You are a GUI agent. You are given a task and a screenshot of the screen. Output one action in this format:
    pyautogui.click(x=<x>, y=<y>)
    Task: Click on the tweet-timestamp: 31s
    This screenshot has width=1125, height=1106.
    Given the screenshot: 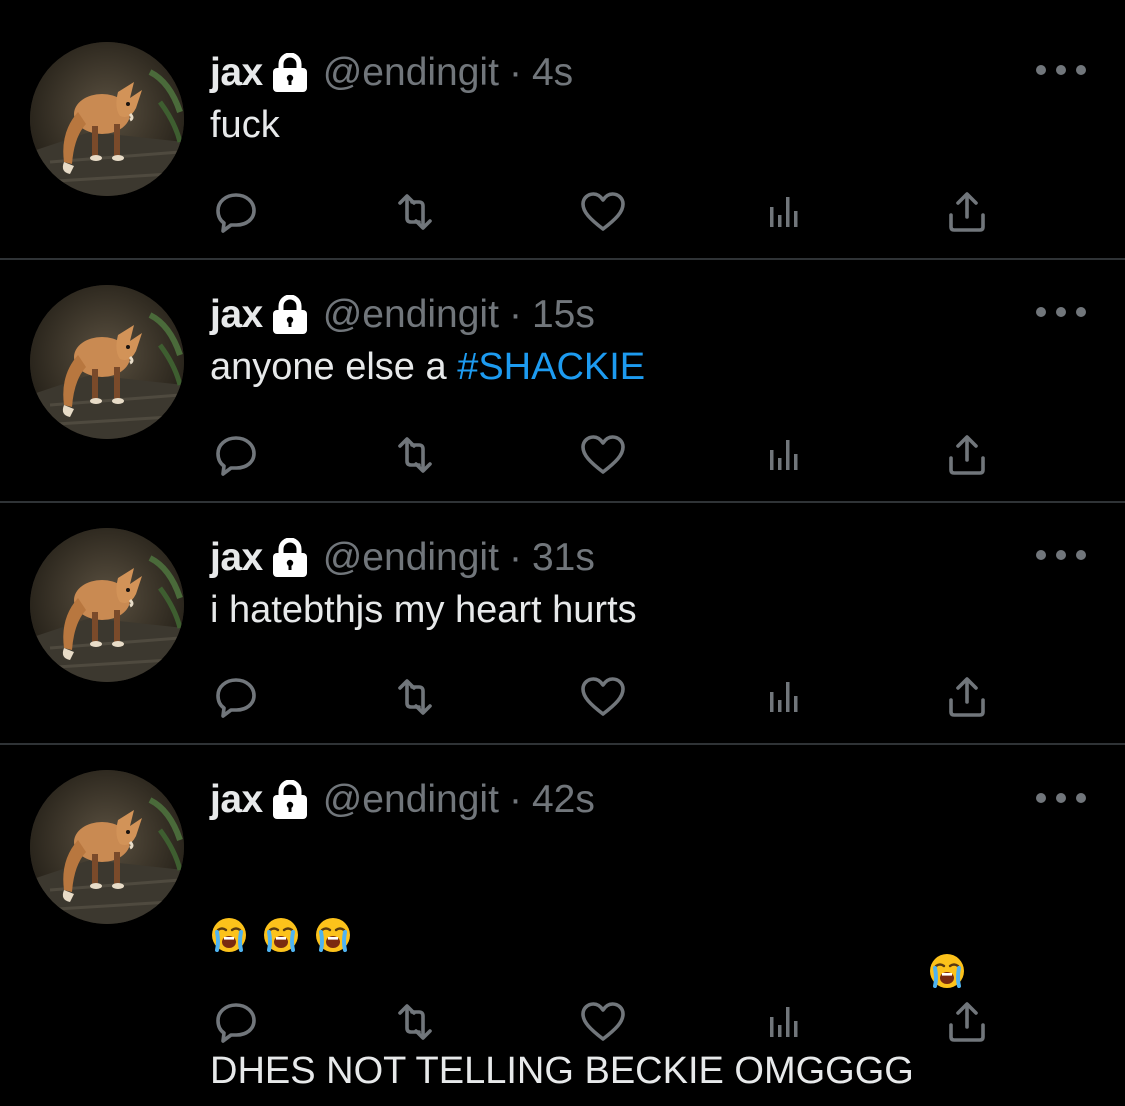 What is the action you would take?
    pyautogui.click(x=563, y=558)
    